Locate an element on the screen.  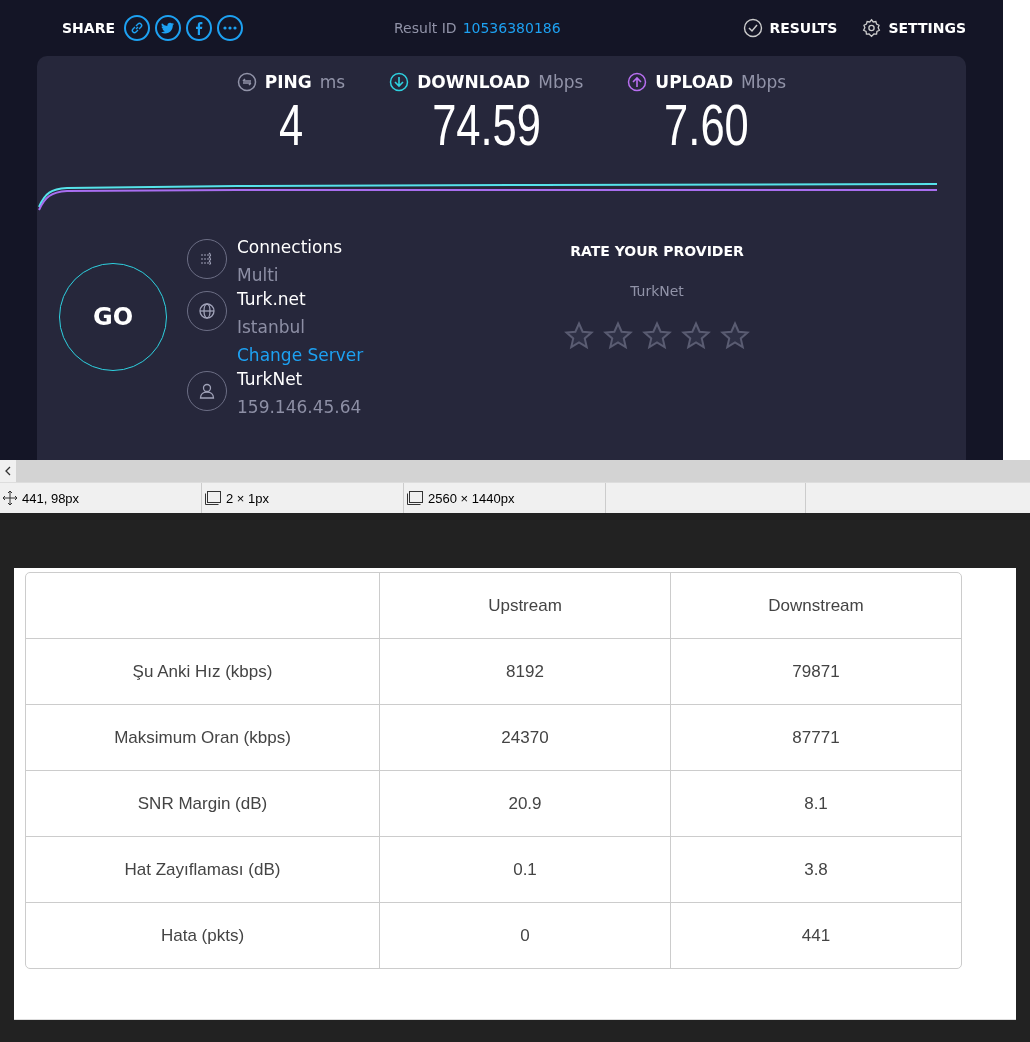
ping-icon is located at coordinates (246, 82).